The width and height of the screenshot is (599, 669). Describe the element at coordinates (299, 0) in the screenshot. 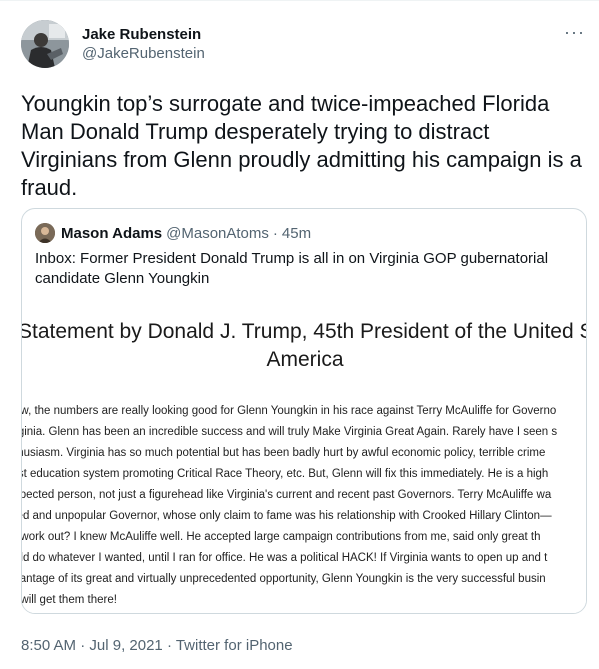

I see `divider` at that location.